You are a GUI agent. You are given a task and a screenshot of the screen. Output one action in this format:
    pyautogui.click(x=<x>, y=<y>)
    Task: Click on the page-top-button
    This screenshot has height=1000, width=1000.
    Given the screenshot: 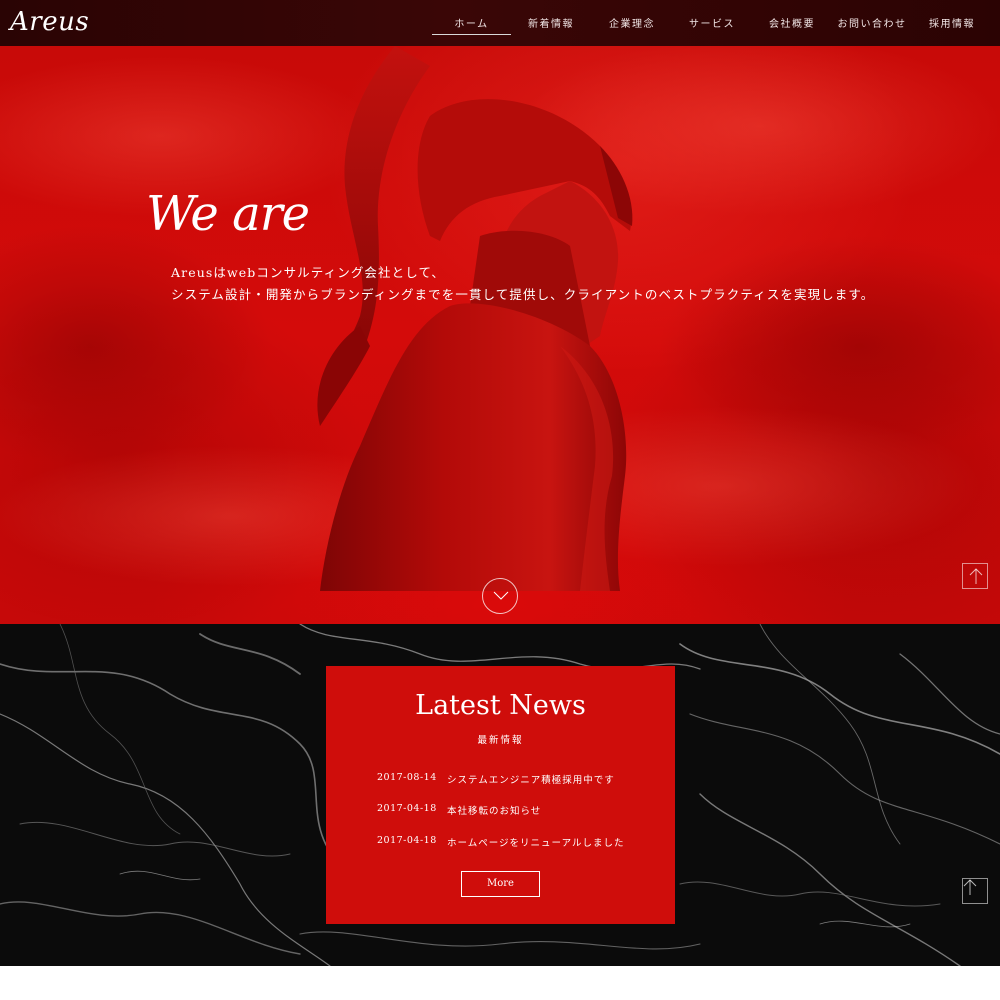 What is the action you would take?
    pyautogui.click(x=975, y=576)
    